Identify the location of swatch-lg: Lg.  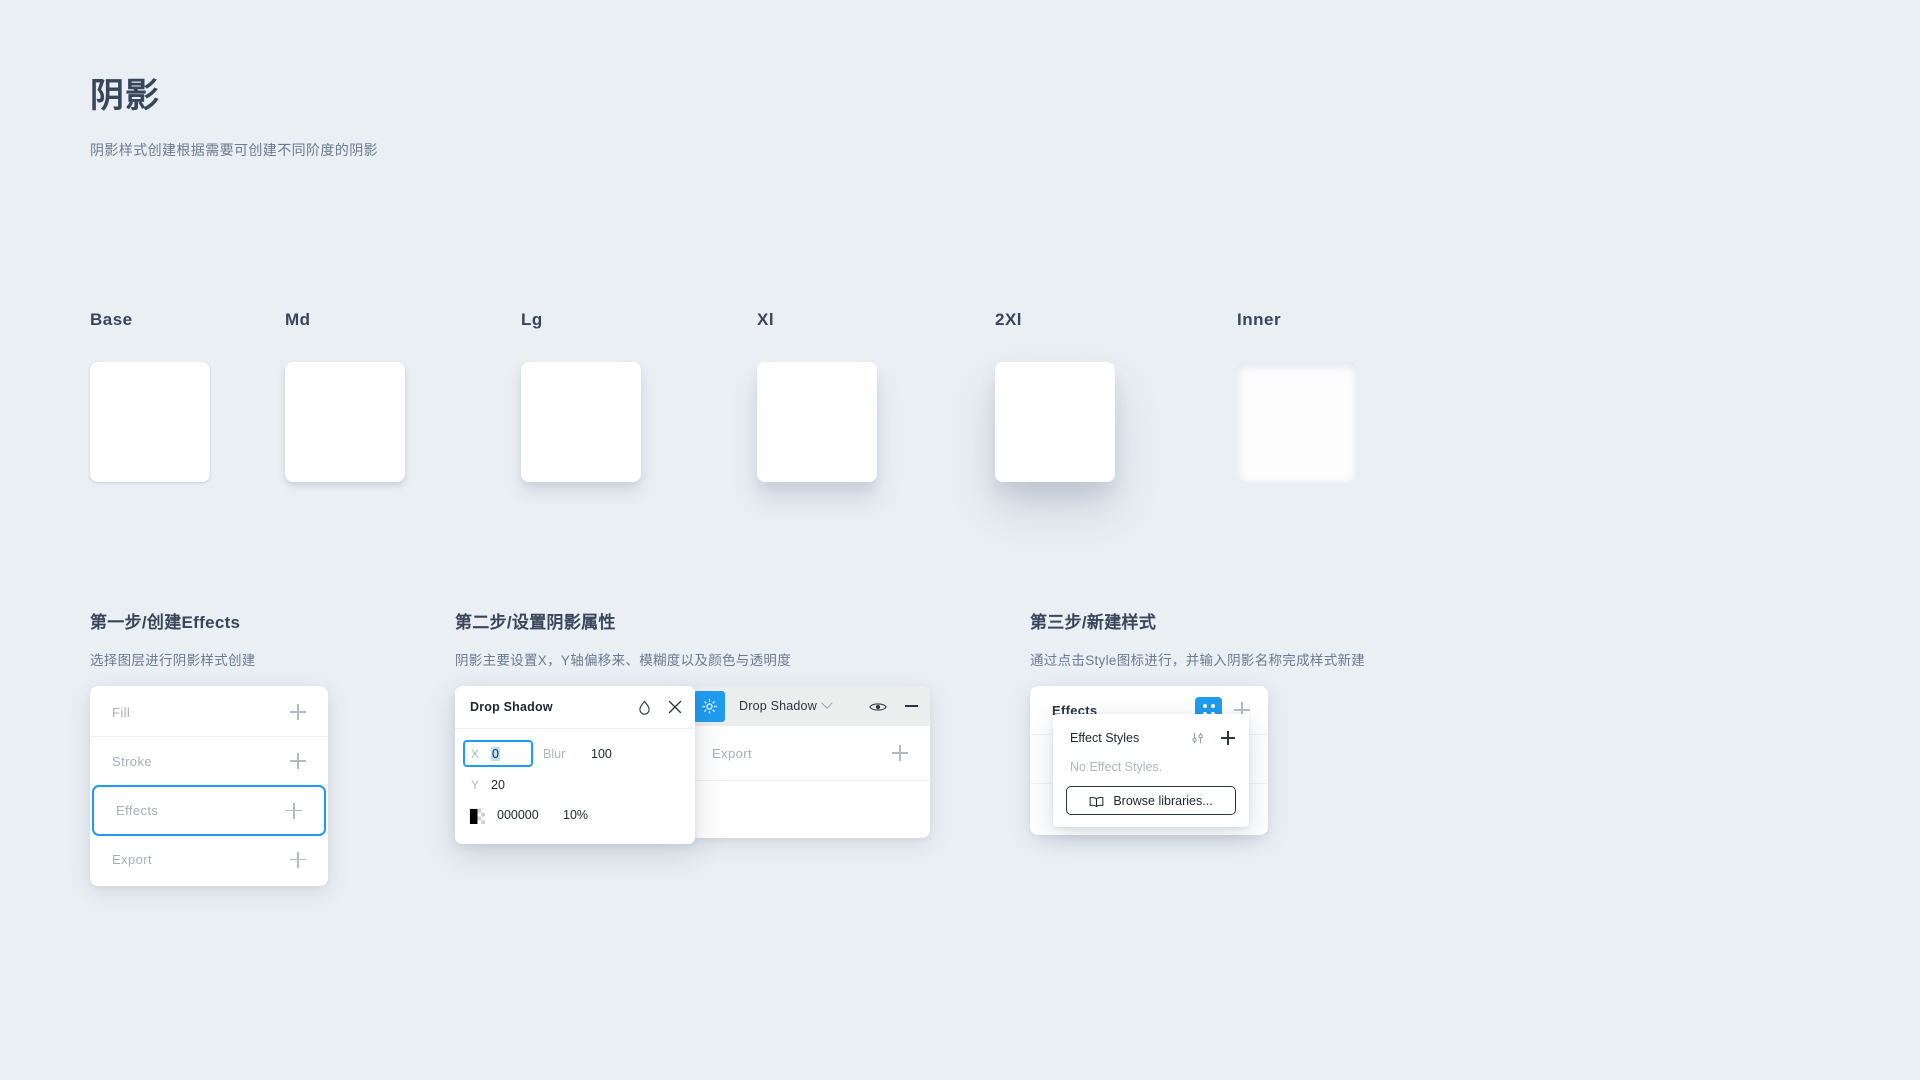
(641, 396).